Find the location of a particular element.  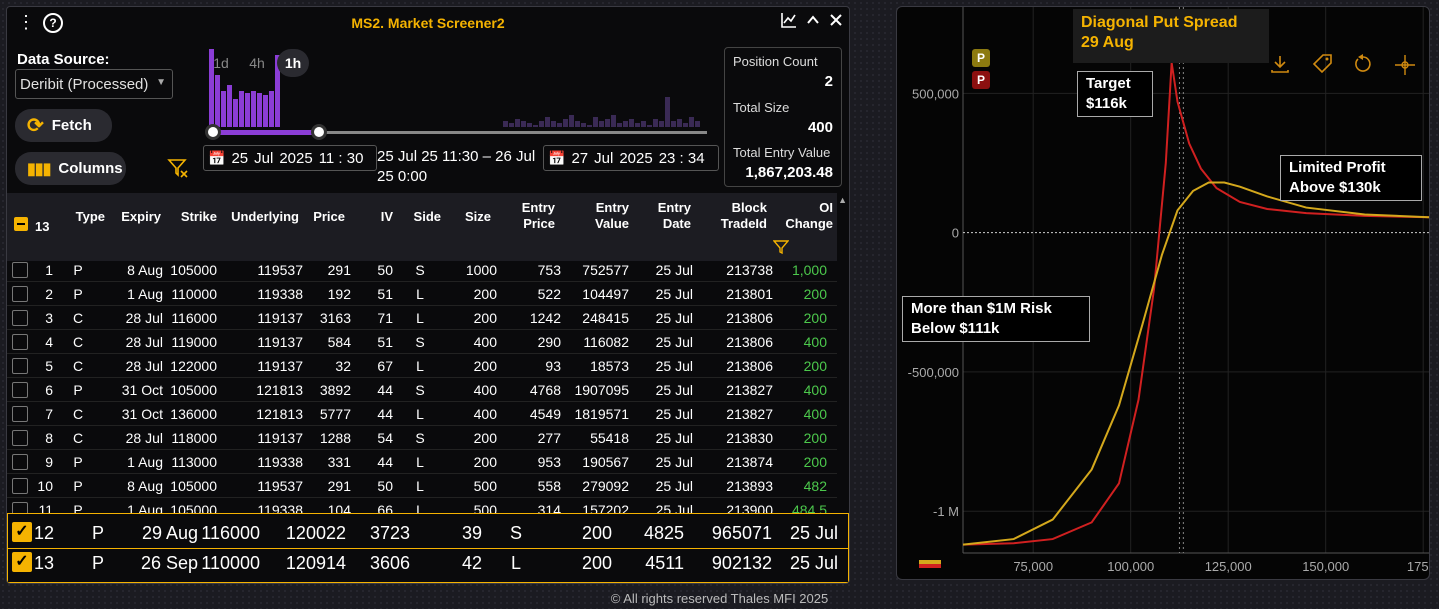

col-oi-change: OI Change is located at coordinates (804, 216).